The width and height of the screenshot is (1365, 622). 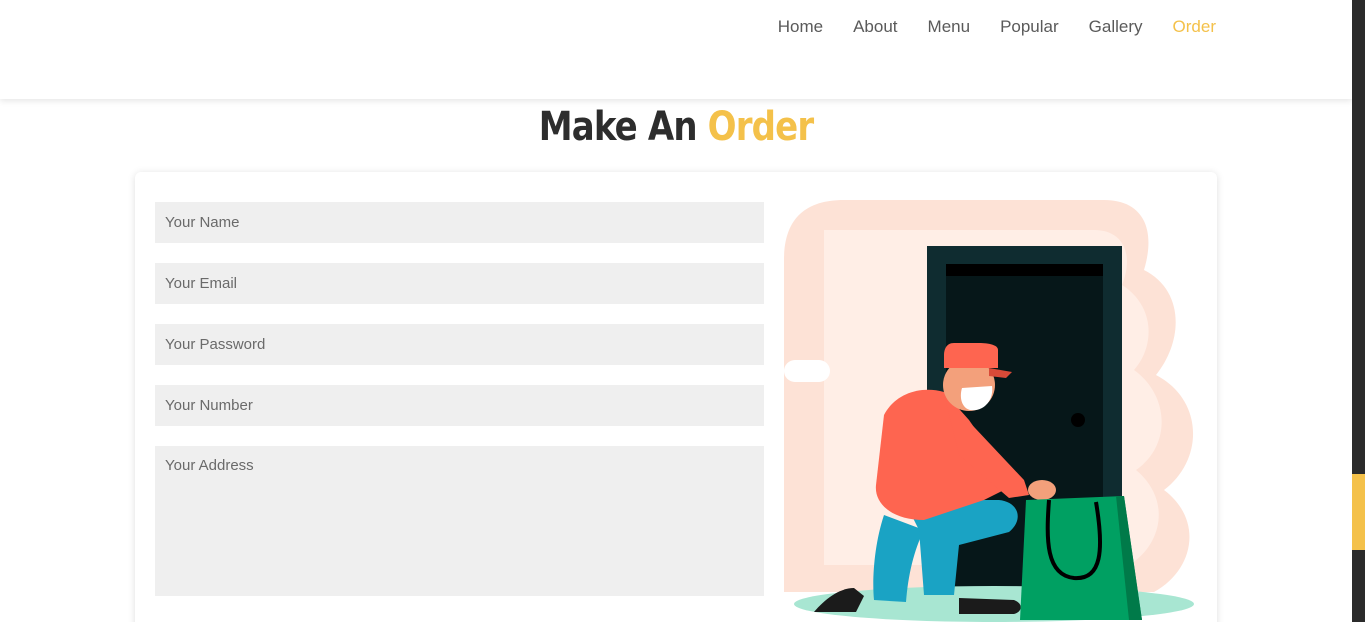 I want to click on section-title-main: Make An, so click(x=618, y=127).